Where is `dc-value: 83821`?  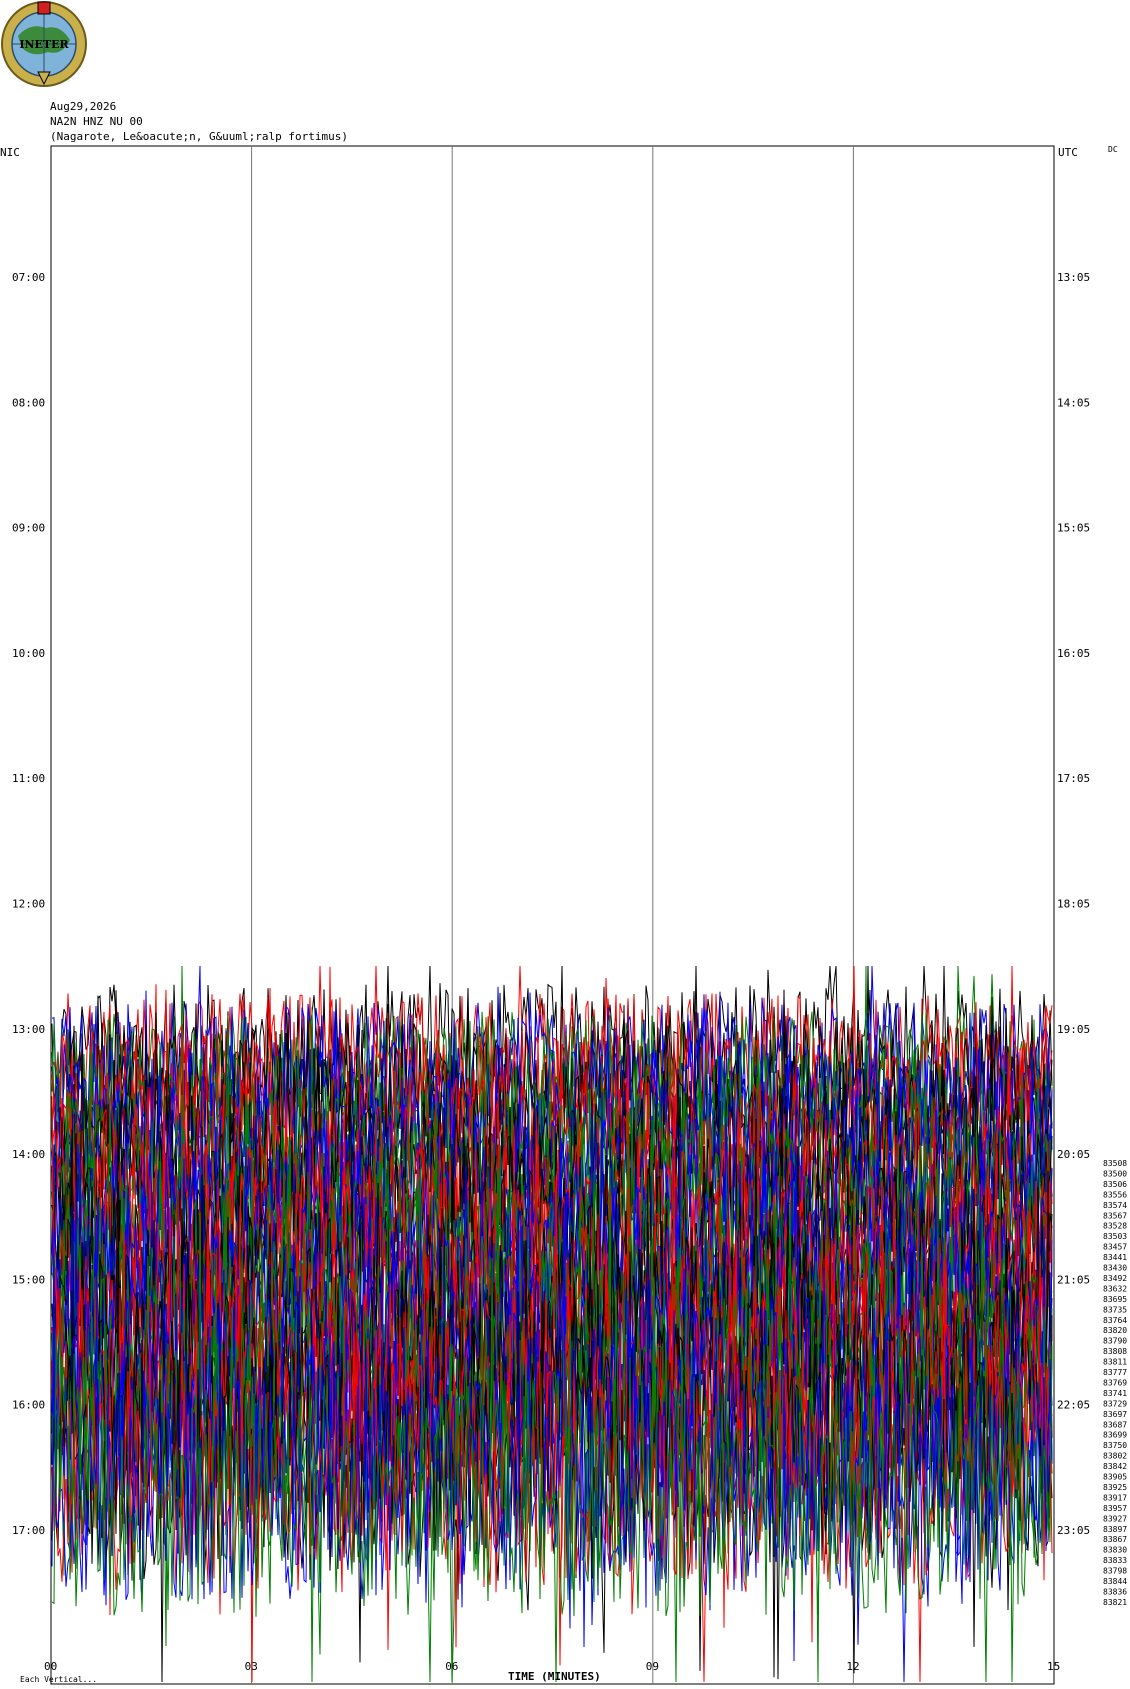
dc-value: 83821 is located at coordinates (1115, 1602).